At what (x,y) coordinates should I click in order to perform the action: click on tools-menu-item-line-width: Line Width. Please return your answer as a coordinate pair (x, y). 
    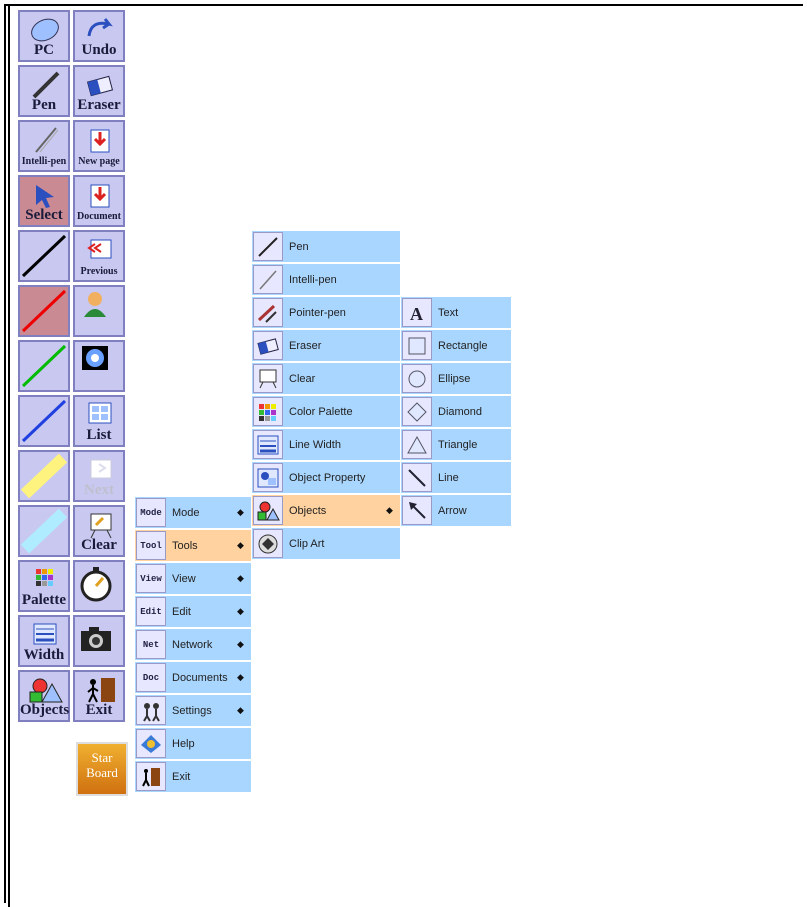
    Looking at the image, I should click on (326, 444).